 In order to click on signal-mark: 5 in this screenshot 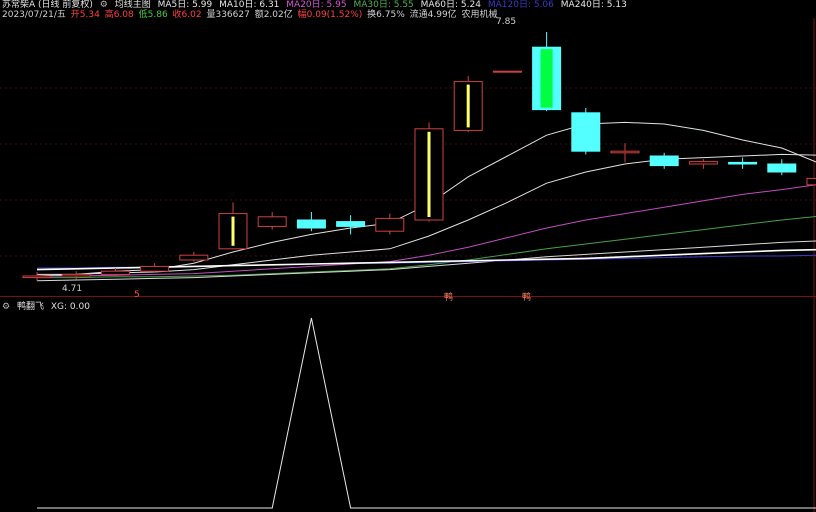, I will do `click(137, 295)`.